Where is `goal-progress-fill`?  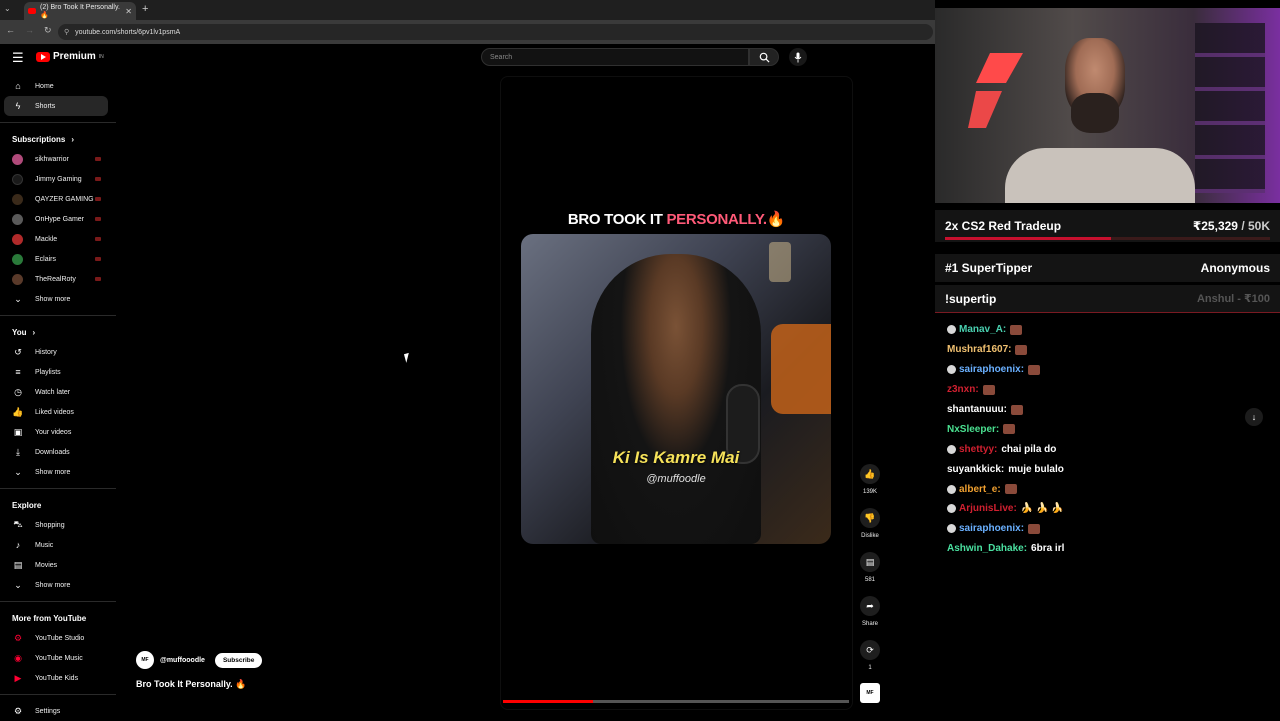 goal-progress-fill is located at coordinates (1028, 238).